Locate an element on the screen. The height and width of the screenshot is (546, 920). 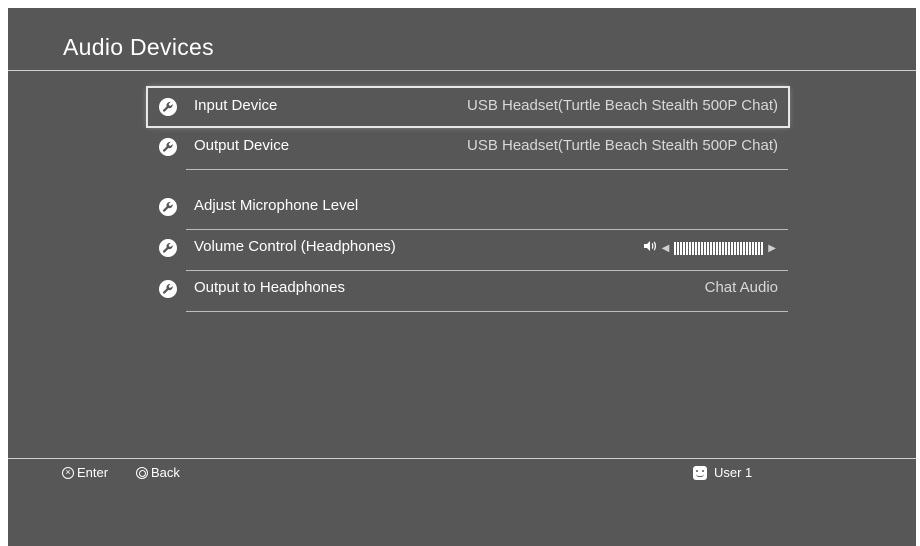
row-label: Volume Control (Headphones) is located at coordinates (295, 246).